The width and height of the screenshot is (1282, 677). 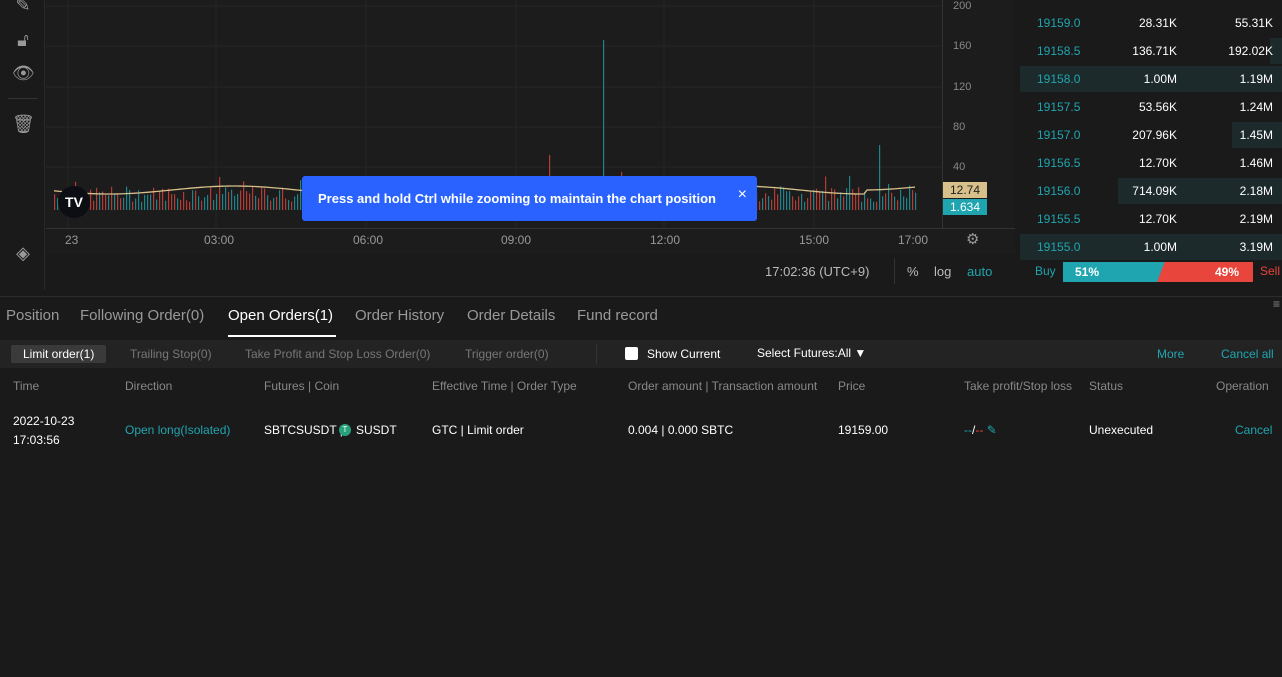 I want to click on orderbook-row: 19156.0 714.09K 2.18M, so click(x=1151, y=191).